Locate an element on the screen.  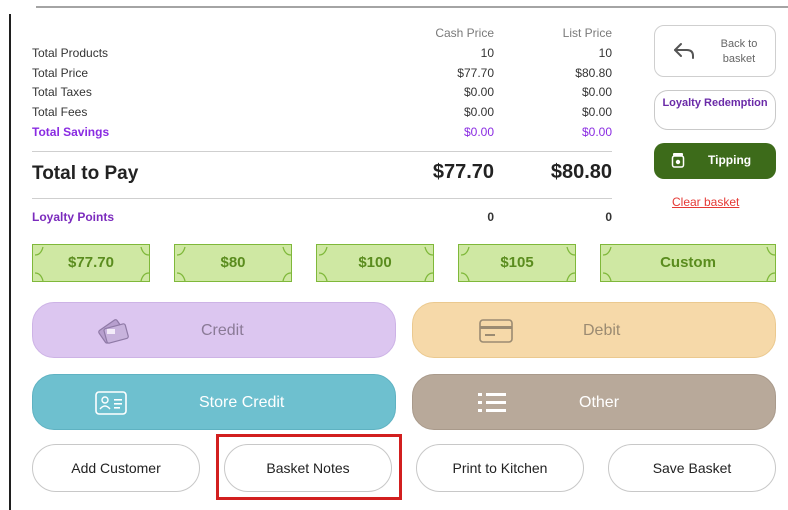
quick-amount-button-1: $77.70 is located at coordinates (91, 263).